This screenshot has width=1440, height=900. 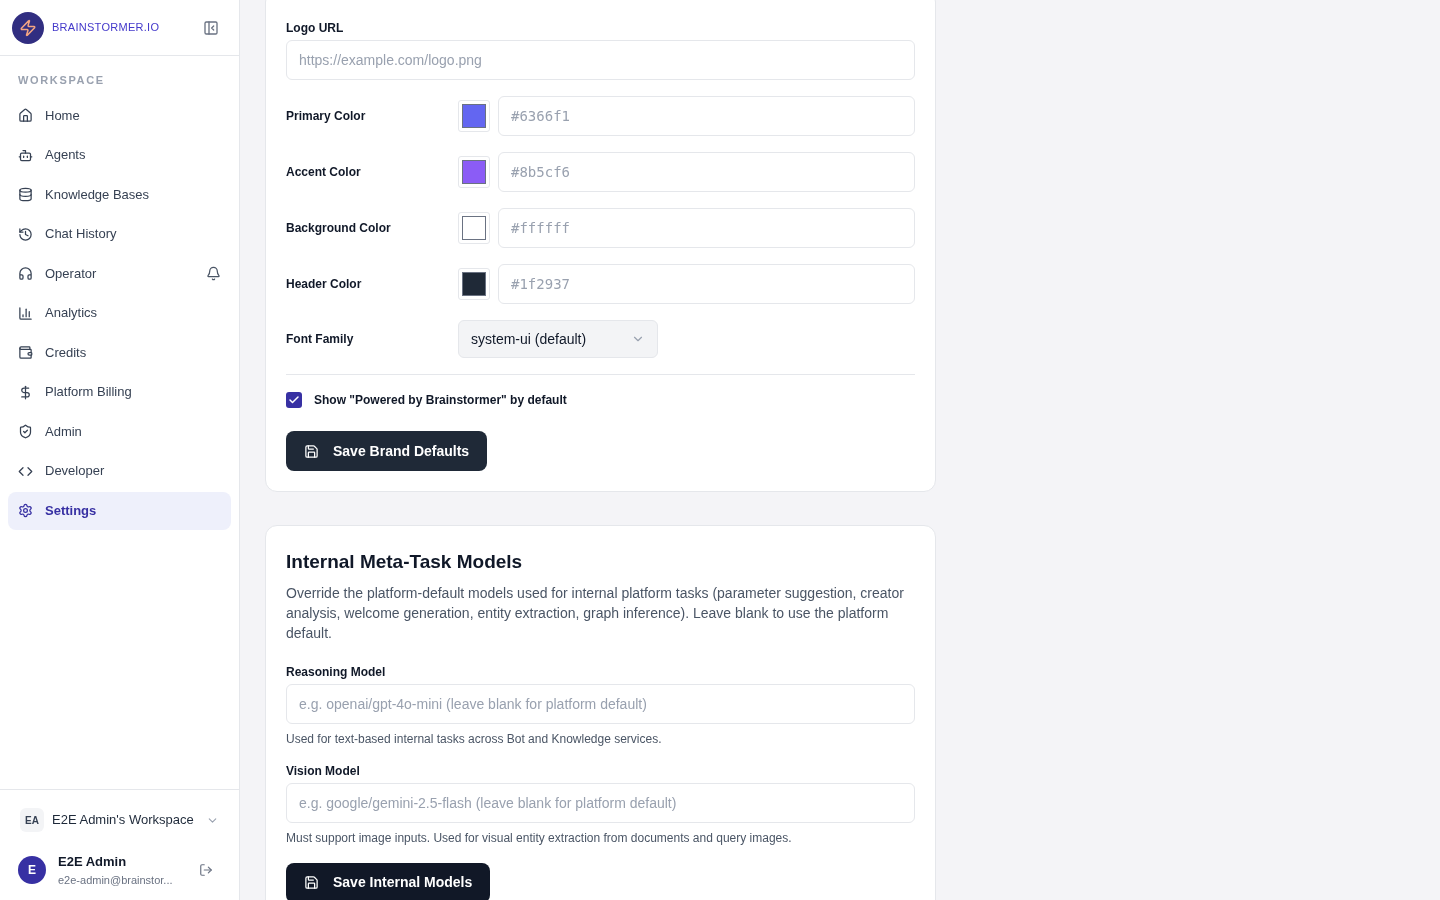 What do you see at coordinates (25, 155) in the screenshot?
I see `robot-icon` at bounding box center [25, 155].